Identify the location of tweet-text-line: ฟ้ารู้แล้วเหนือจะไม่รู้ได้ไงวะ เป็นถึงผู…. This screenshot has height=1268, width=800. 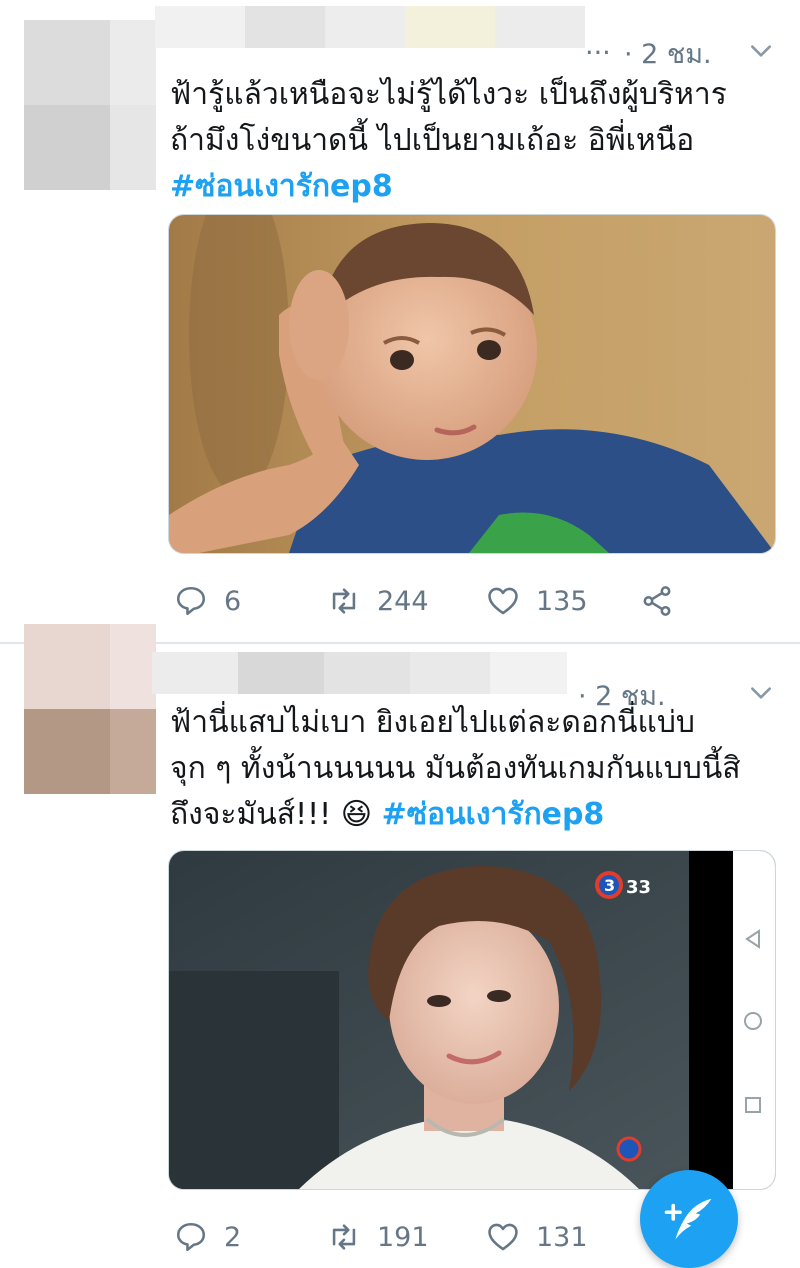
(448, 94).